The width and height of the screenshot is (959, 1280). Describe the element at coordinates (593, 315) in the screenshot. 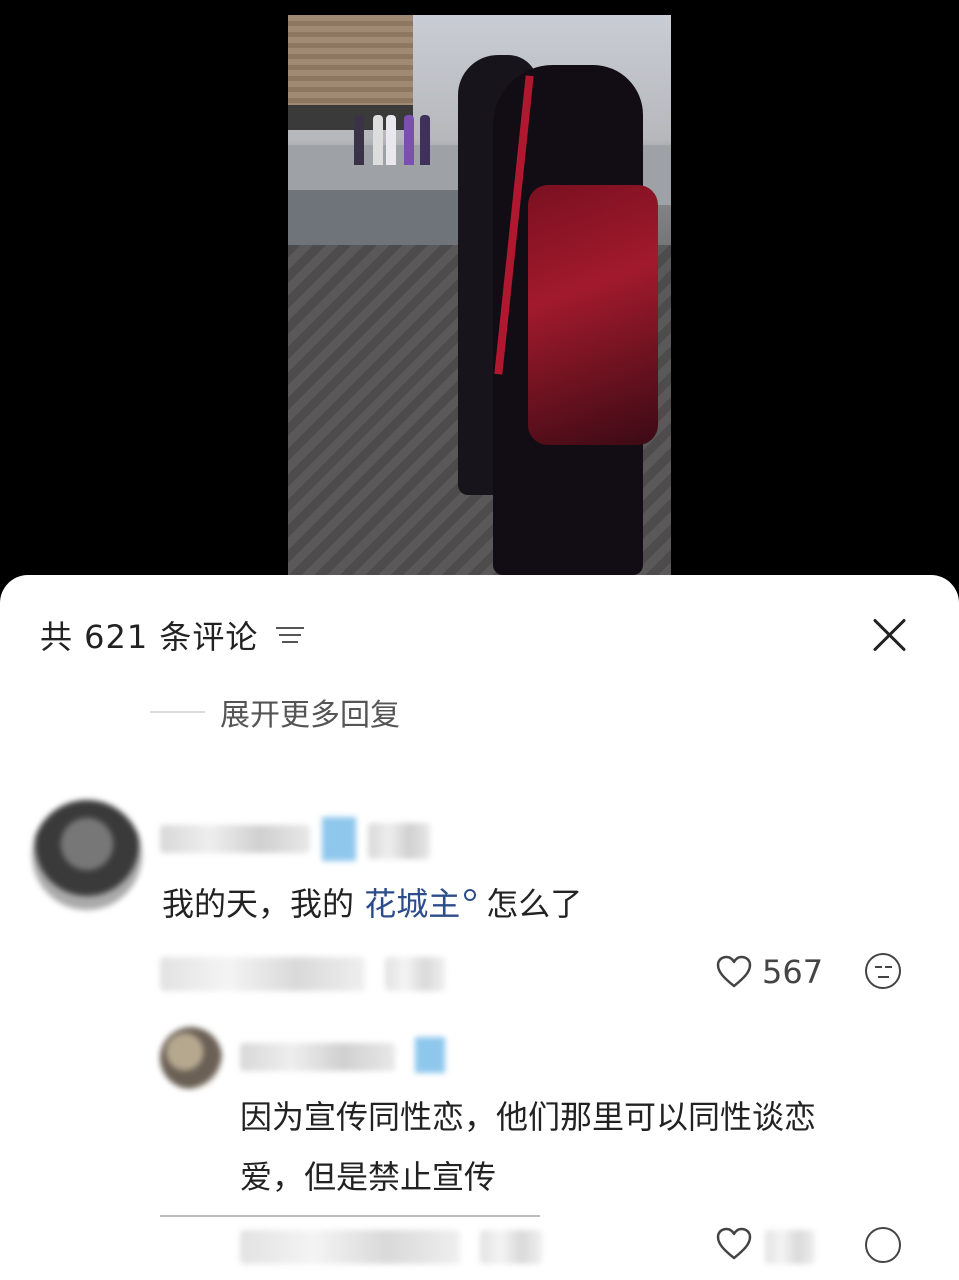

I see `cosplayer-red-costume` at that location.